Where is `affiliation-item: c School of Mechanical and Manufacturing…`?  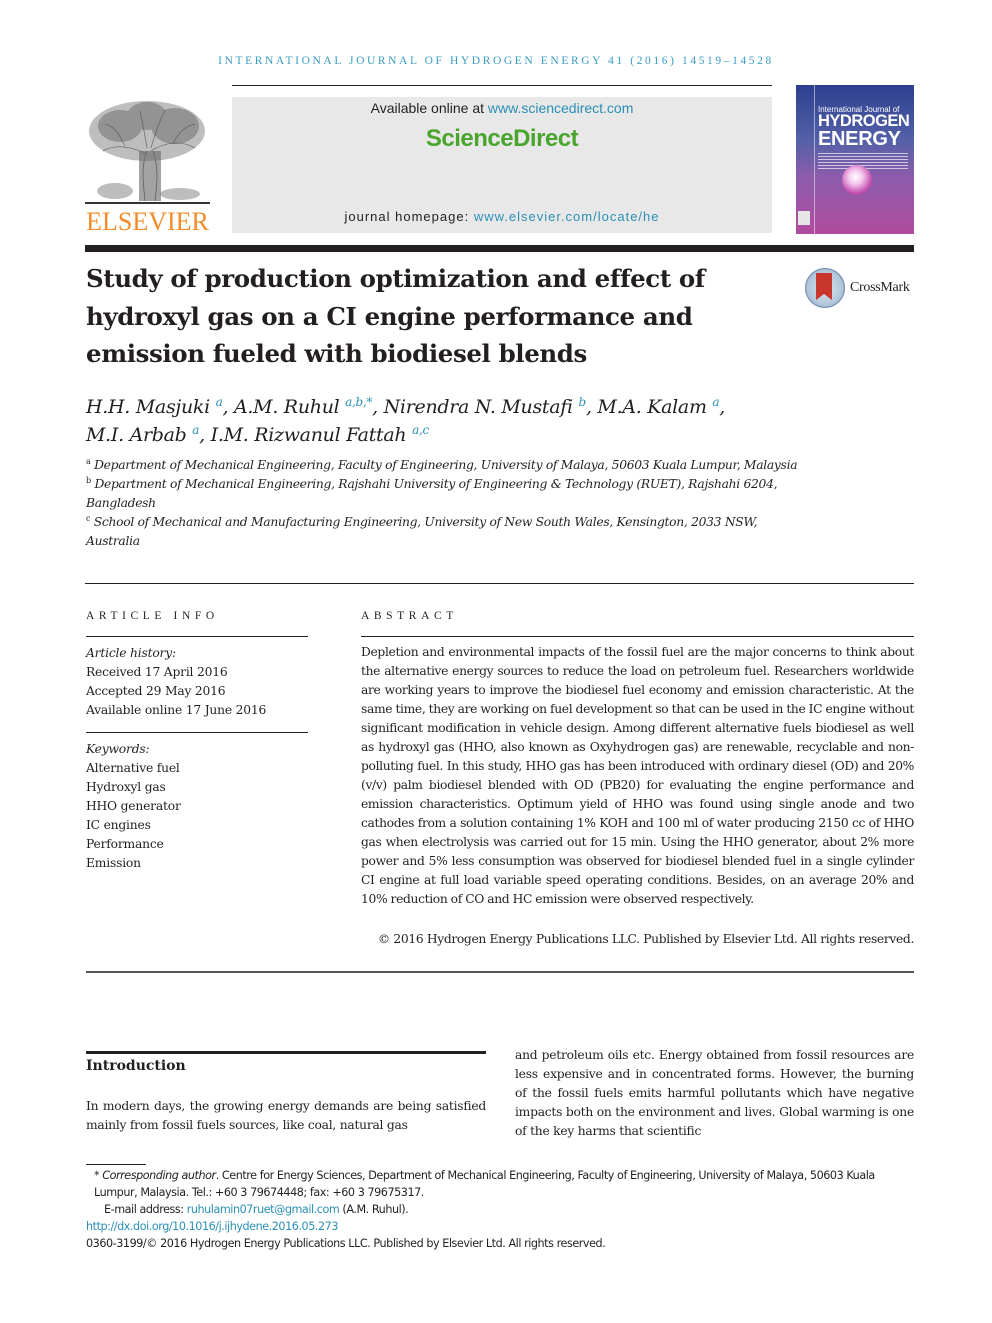
affiliation-item: c School of Mechanical and Manufacturing… is located at coordinates (446, 532).